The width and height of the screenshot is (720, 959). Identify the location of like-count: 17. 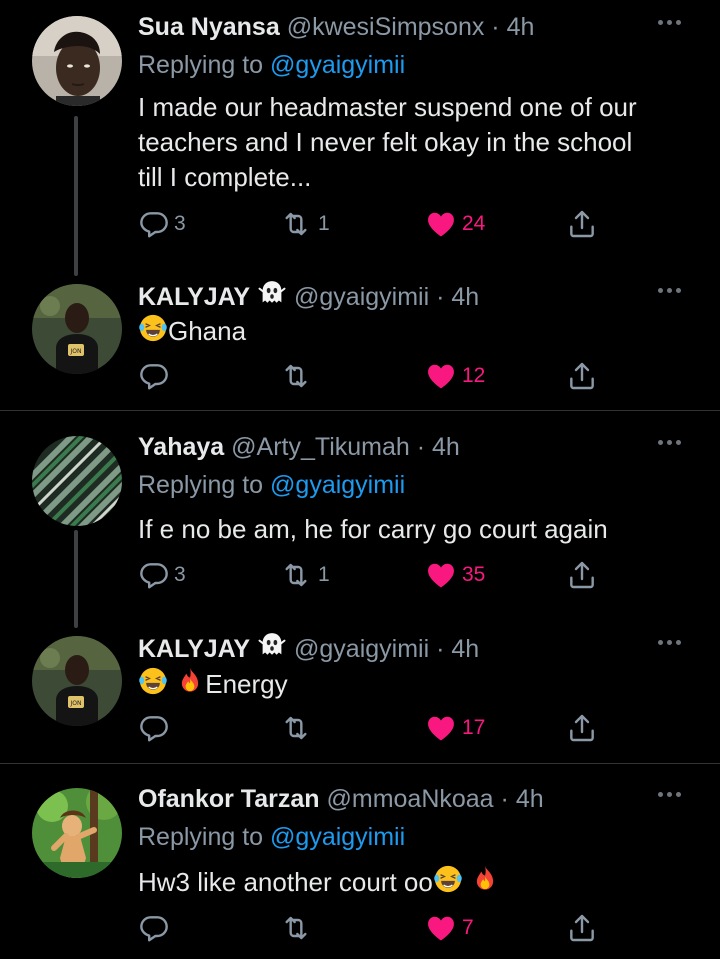
(474, 727).